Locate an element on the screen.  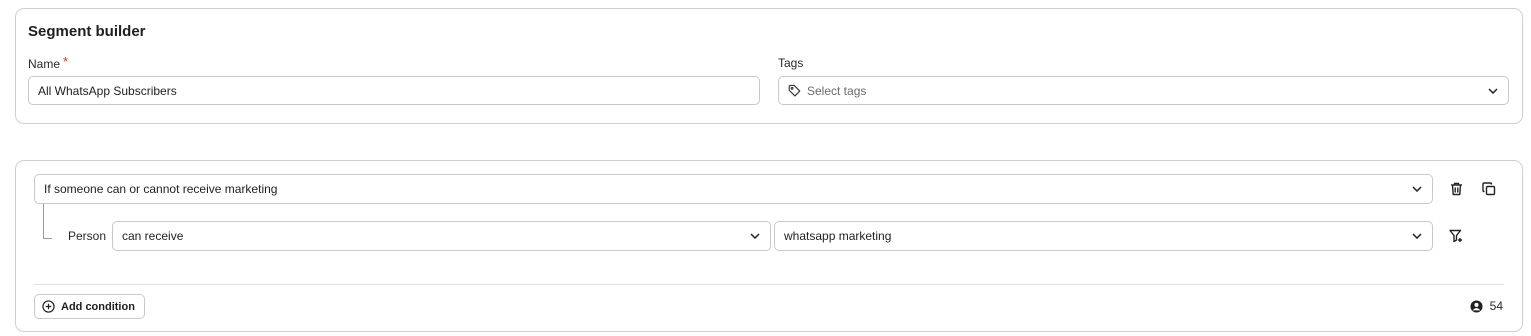
user-circle-icon is located at coordinates (1480, 306).